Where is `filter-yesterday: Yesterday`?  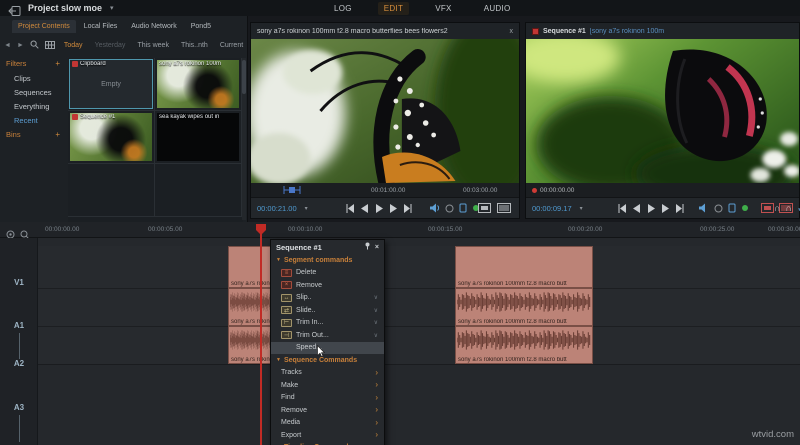 filter-yesterday: Yesterday is located at coordinates (110, 45).